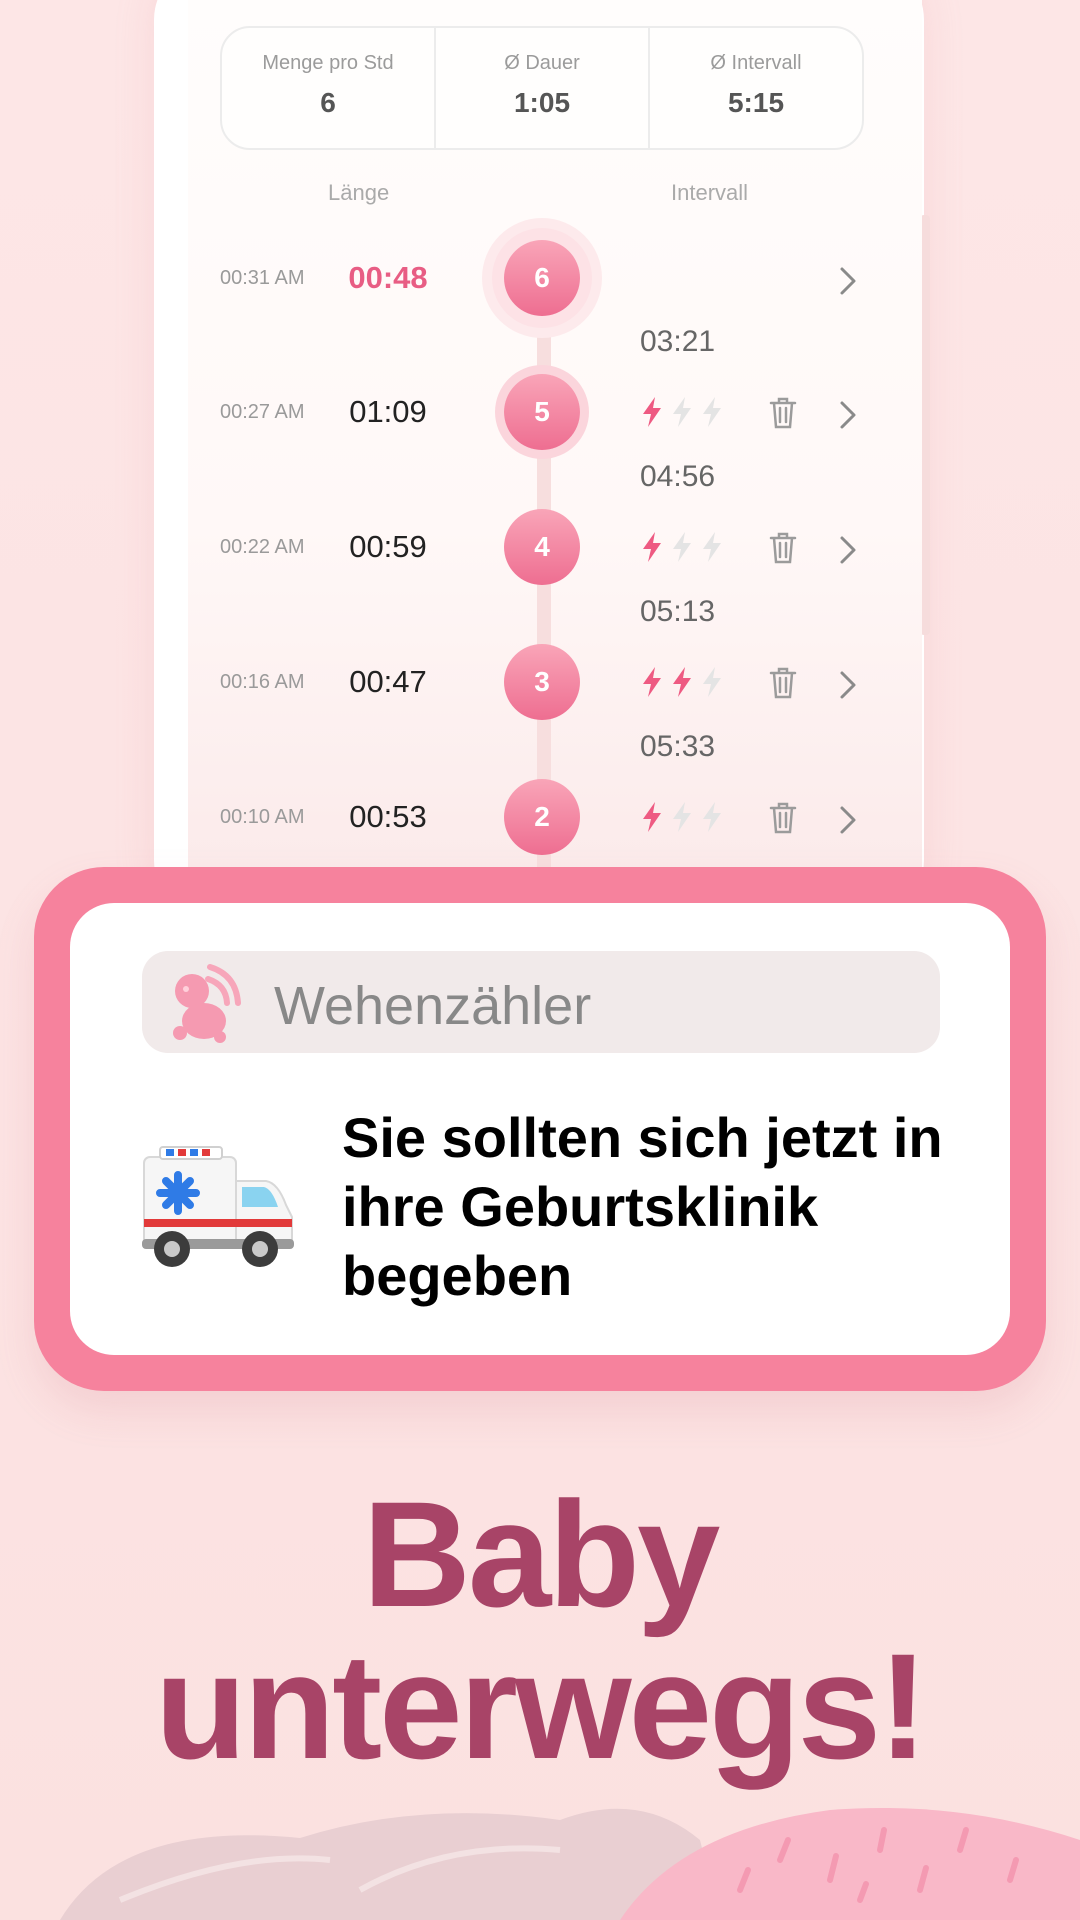 This screenshot has width=1080, height=1920. What do you see at coordinates (678, 746) in the screenshot?
I see `interval-value: 05:33` at bounding box center [678, 746].